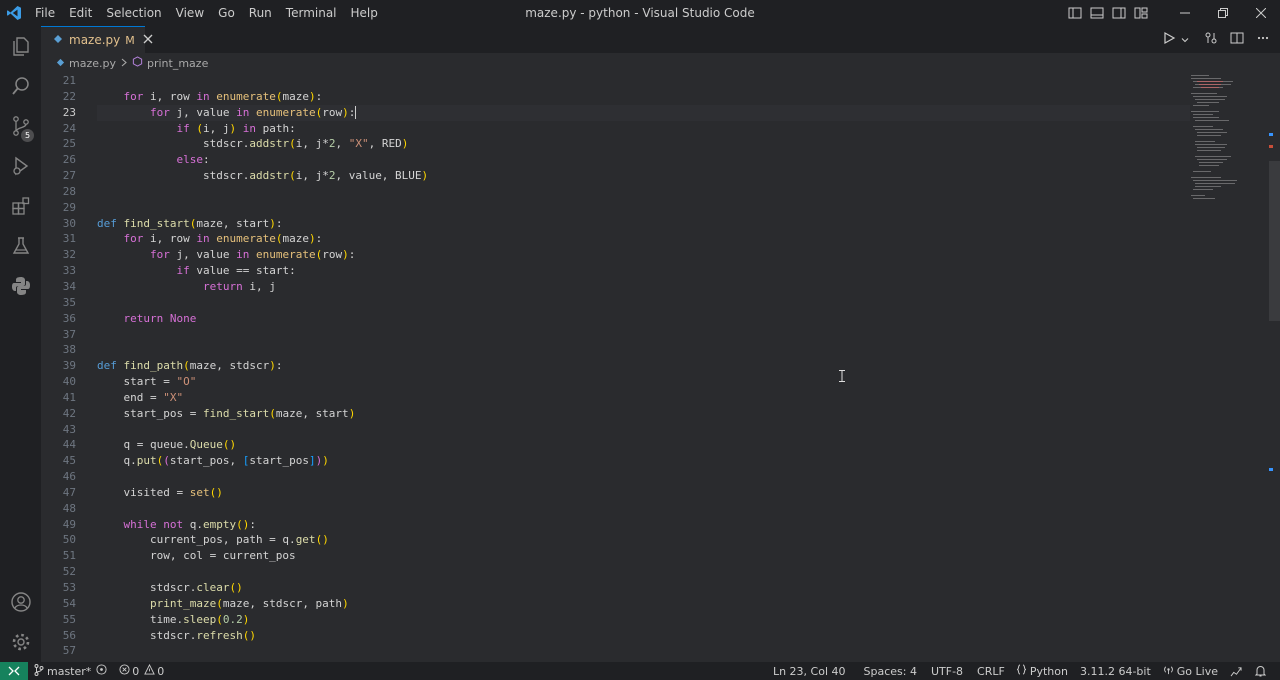  Describe the element at coordinates (1169, 39) in the screenshot. I see `run-python-file-icon` at that location.